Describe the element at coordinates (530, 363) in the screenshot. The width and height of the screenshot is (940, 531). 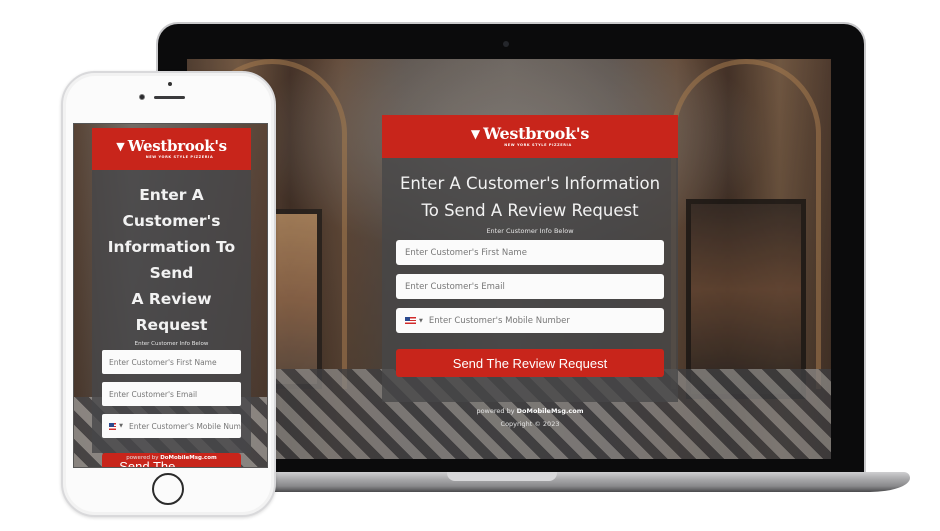
I see `send-review-request-button: Send The Review Request` at that location.